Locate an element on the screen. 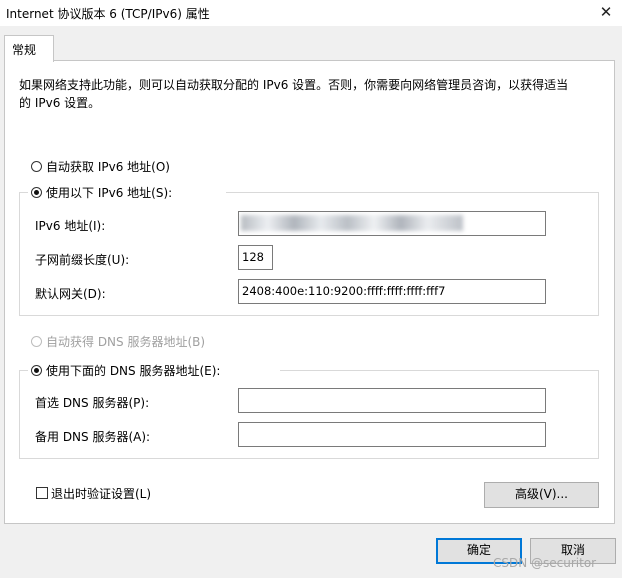  default-gateway-input: 2408:400e:110:9200:ffff:ffff:ffff:fff7 is located at coordinates (392, 291).